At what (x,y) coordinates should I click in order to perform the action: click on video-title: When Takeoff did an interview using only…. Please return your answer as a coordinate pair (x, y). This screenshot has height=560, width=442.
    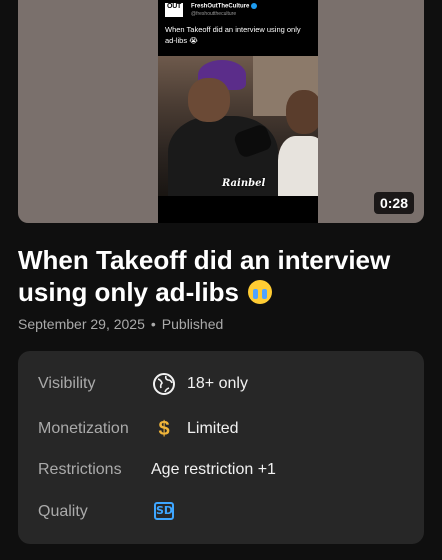
    Looking at the image, I should click on (204, 276).